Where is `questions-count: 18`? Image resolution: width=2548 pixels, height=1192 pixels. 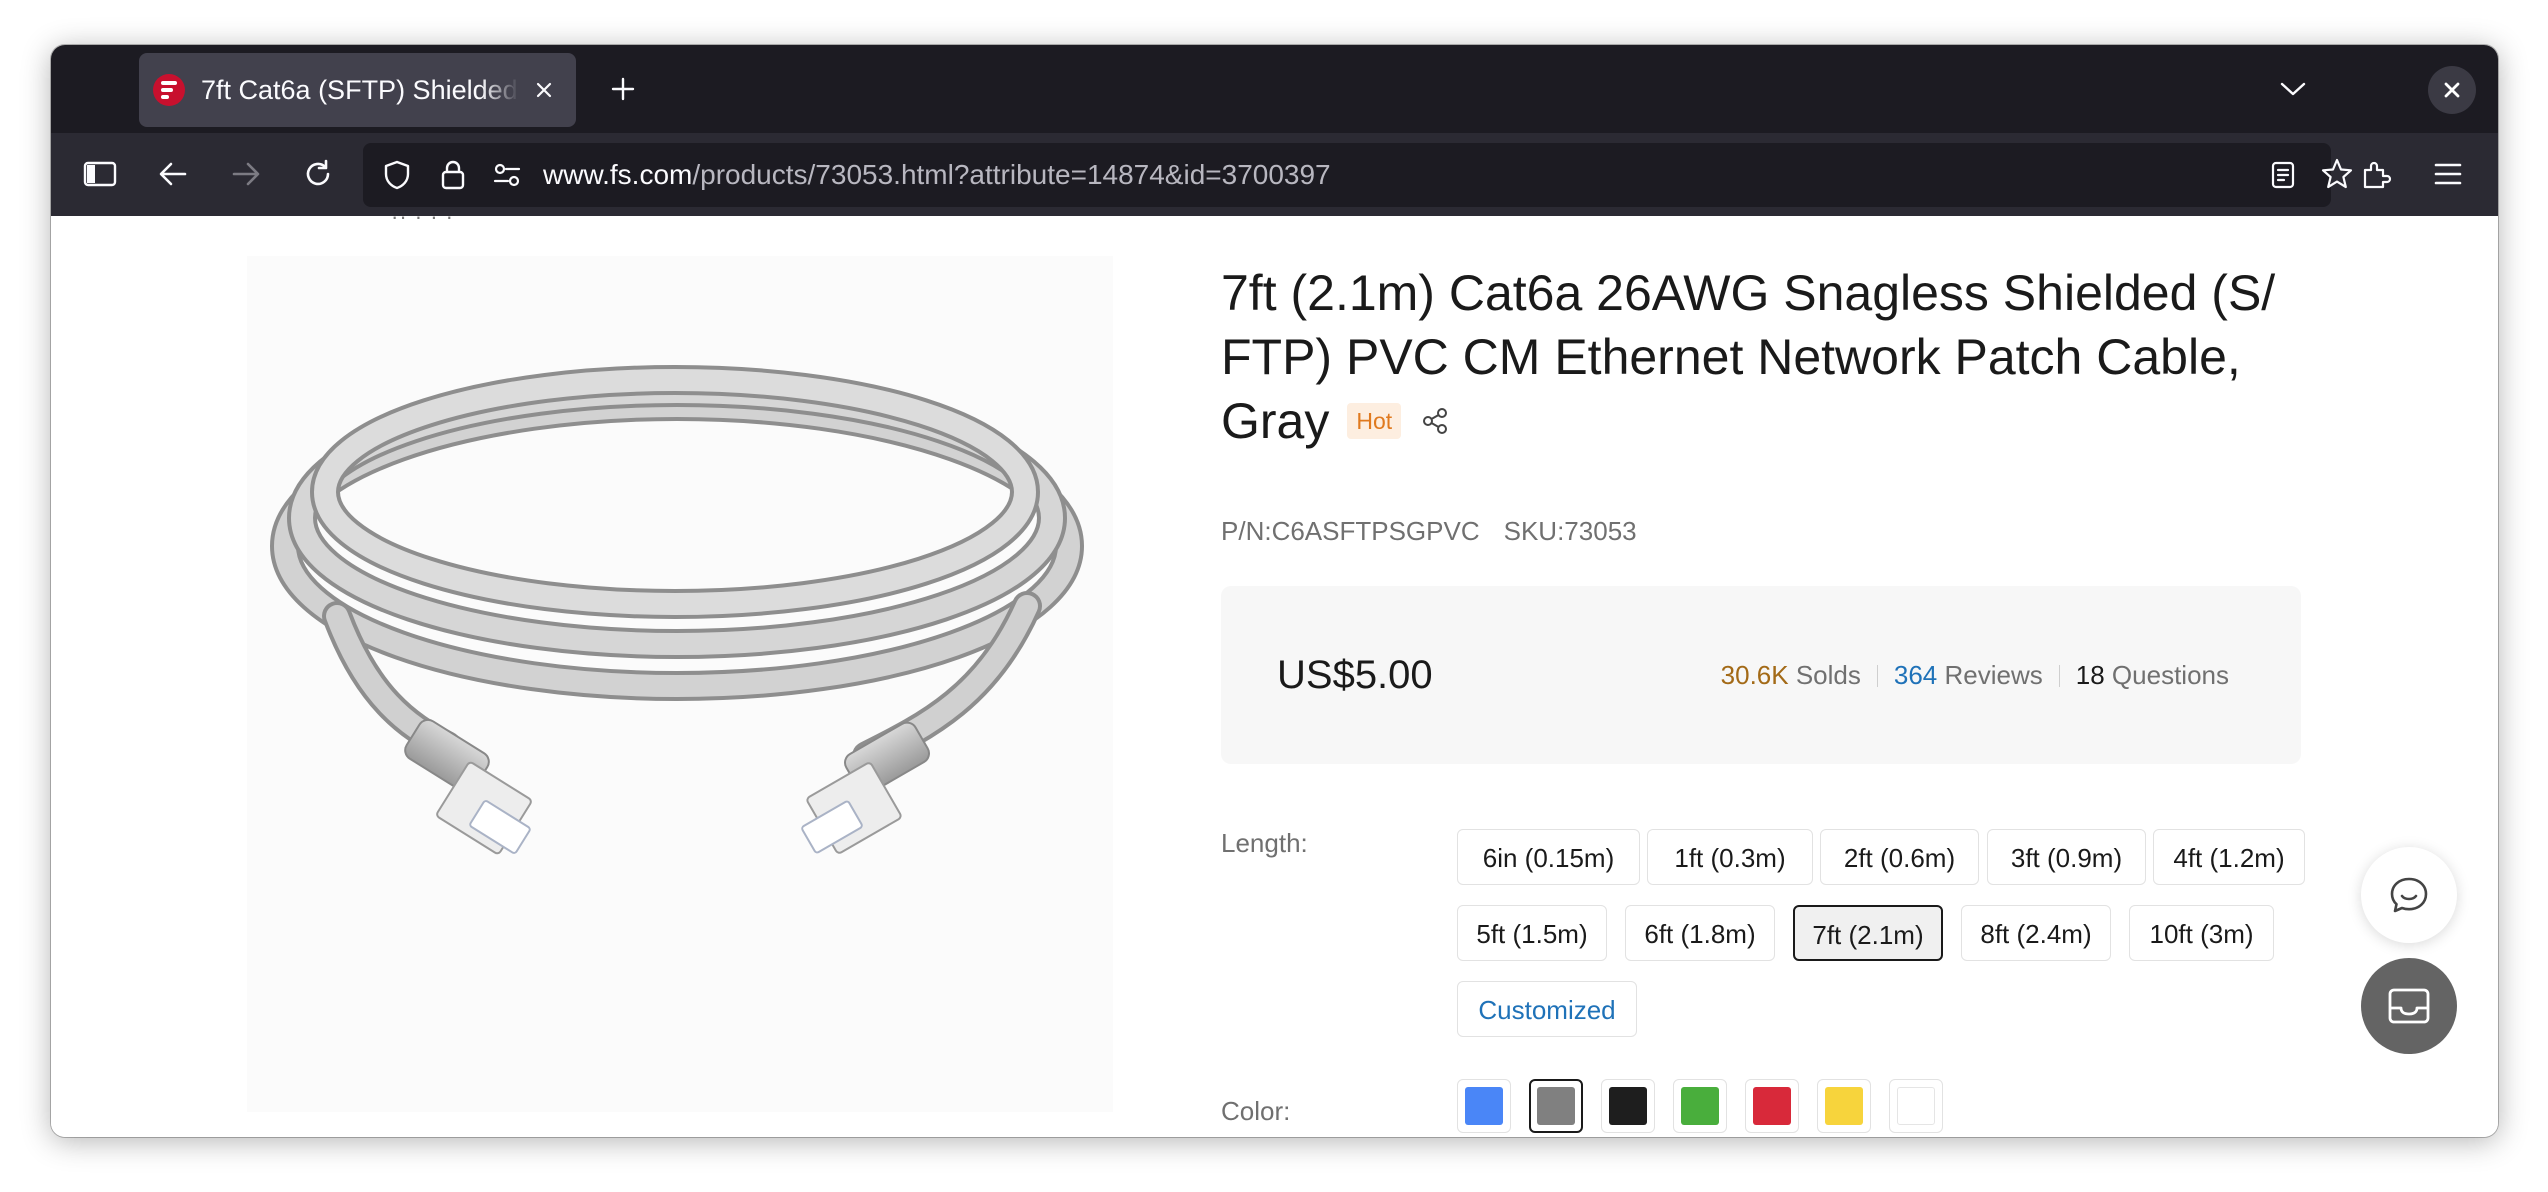 questions-count: 18 is located at coordinates (2090, 675).